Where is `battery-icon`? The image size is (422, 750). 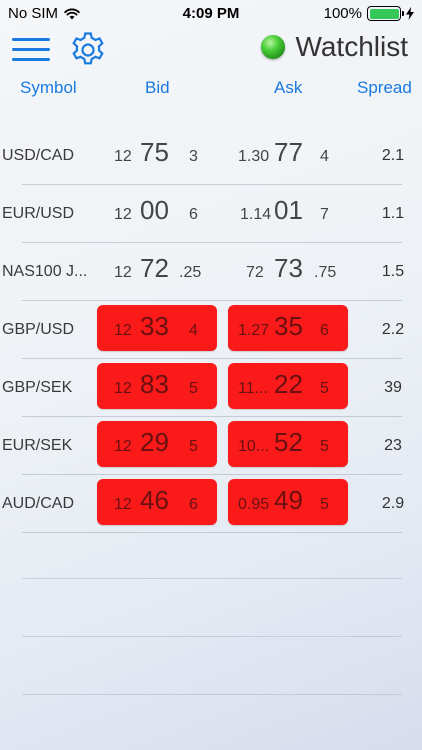
battery-icon is located at coordinates (385, 13).